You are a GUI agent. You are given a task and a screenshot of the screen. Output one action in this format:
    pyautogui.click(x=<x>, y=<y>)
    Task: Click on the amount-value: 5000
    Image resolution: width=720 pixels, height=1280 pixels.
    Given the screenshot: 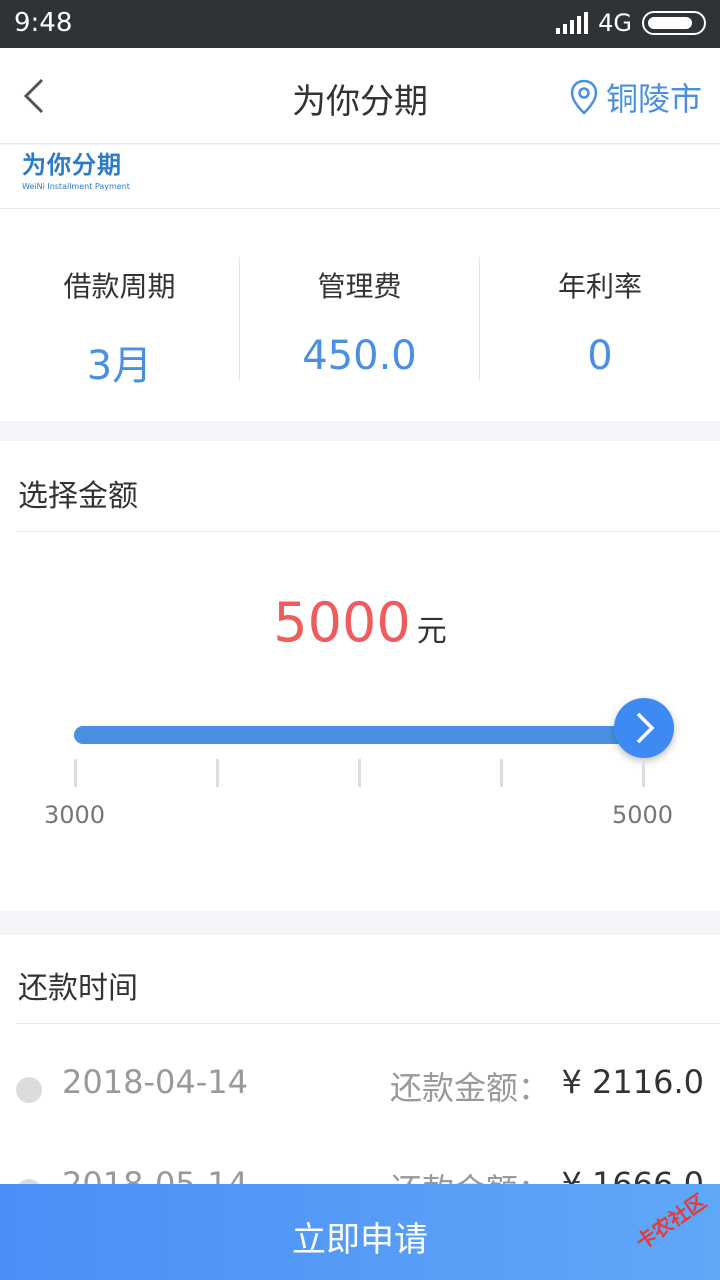 What is the action you would take?
    pyautogui.click(x=342, y=622)
    